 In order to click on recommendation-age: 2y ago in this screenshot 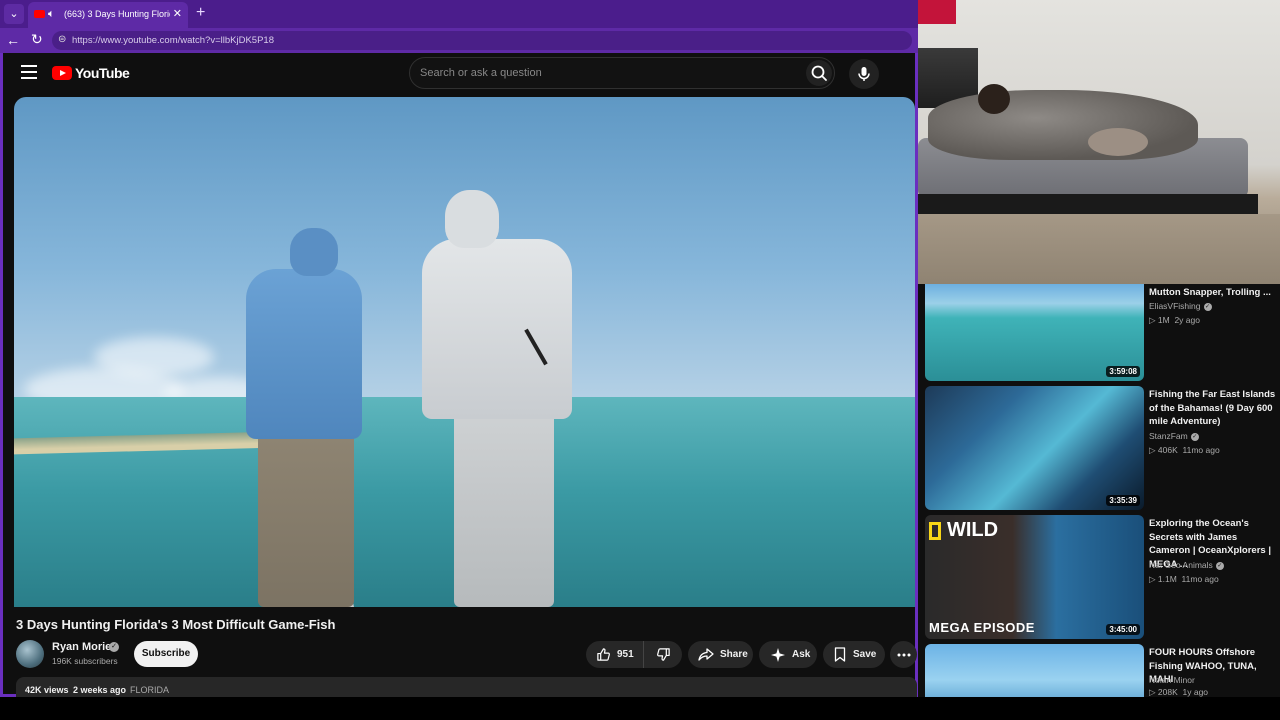, I will do `click(1187, 320)`.